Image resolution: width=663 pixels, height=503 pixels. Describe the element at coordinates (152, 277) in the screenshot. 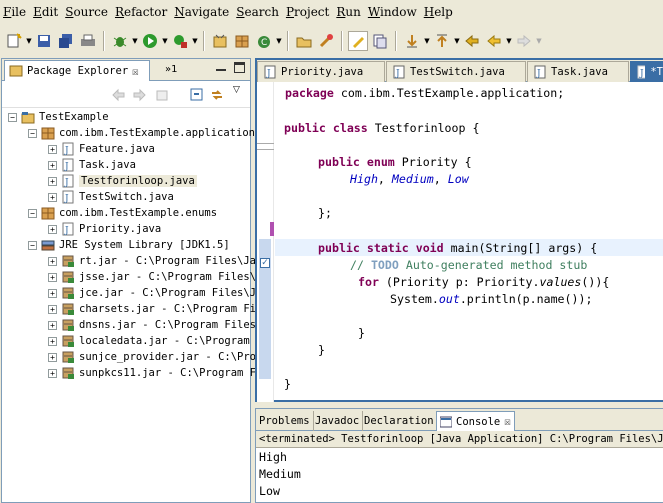

I see `tree-item: + jsse.jar - C:\Program Files\` at that location.